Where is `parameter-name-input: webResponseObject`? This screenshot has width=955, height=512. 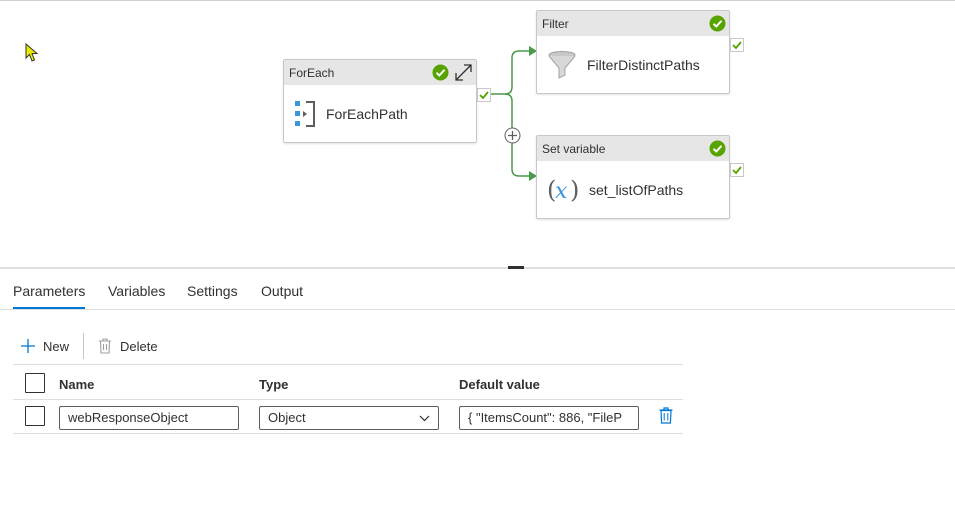
parameter-name-input: webResponseObject is located at coordinates (149, 418).